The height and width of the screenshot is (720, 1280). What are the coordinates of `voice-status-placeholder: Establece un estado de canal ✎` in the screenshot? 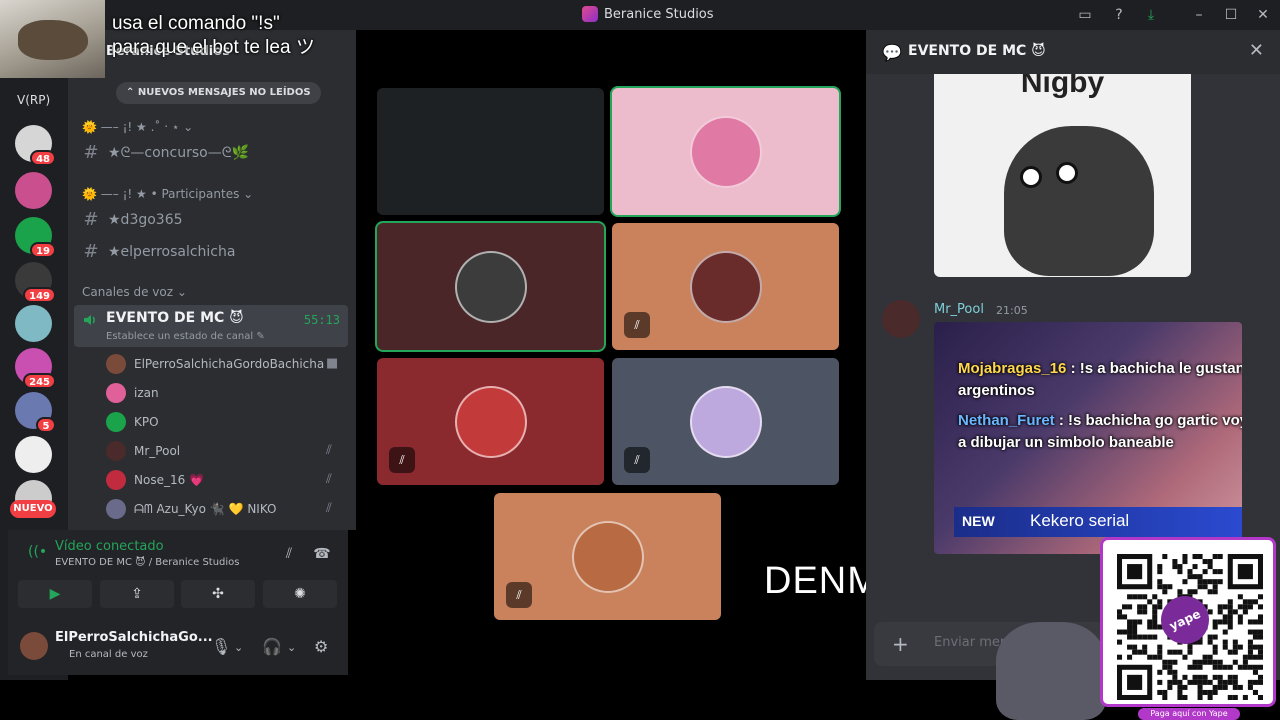 It's located at (185, 336).